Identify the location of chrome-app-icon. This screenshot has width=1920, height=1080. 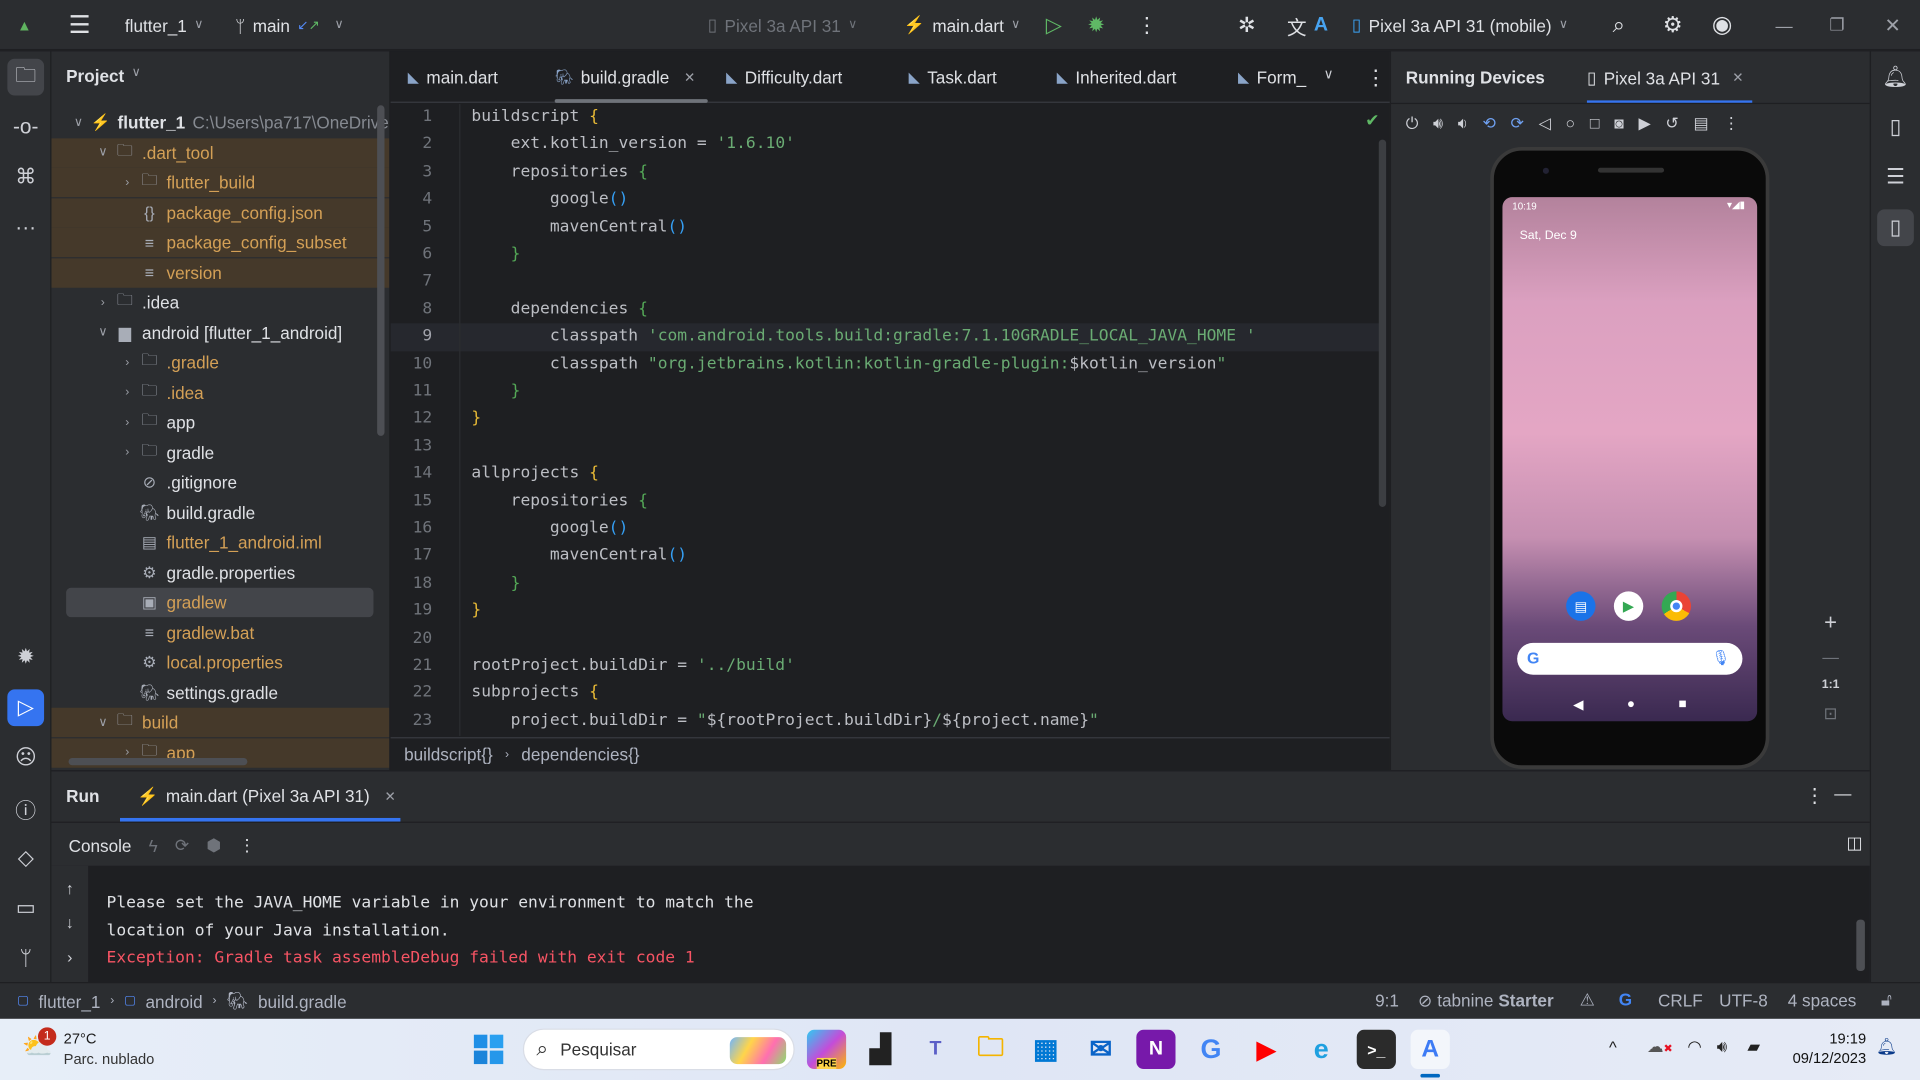
(1676, 606).